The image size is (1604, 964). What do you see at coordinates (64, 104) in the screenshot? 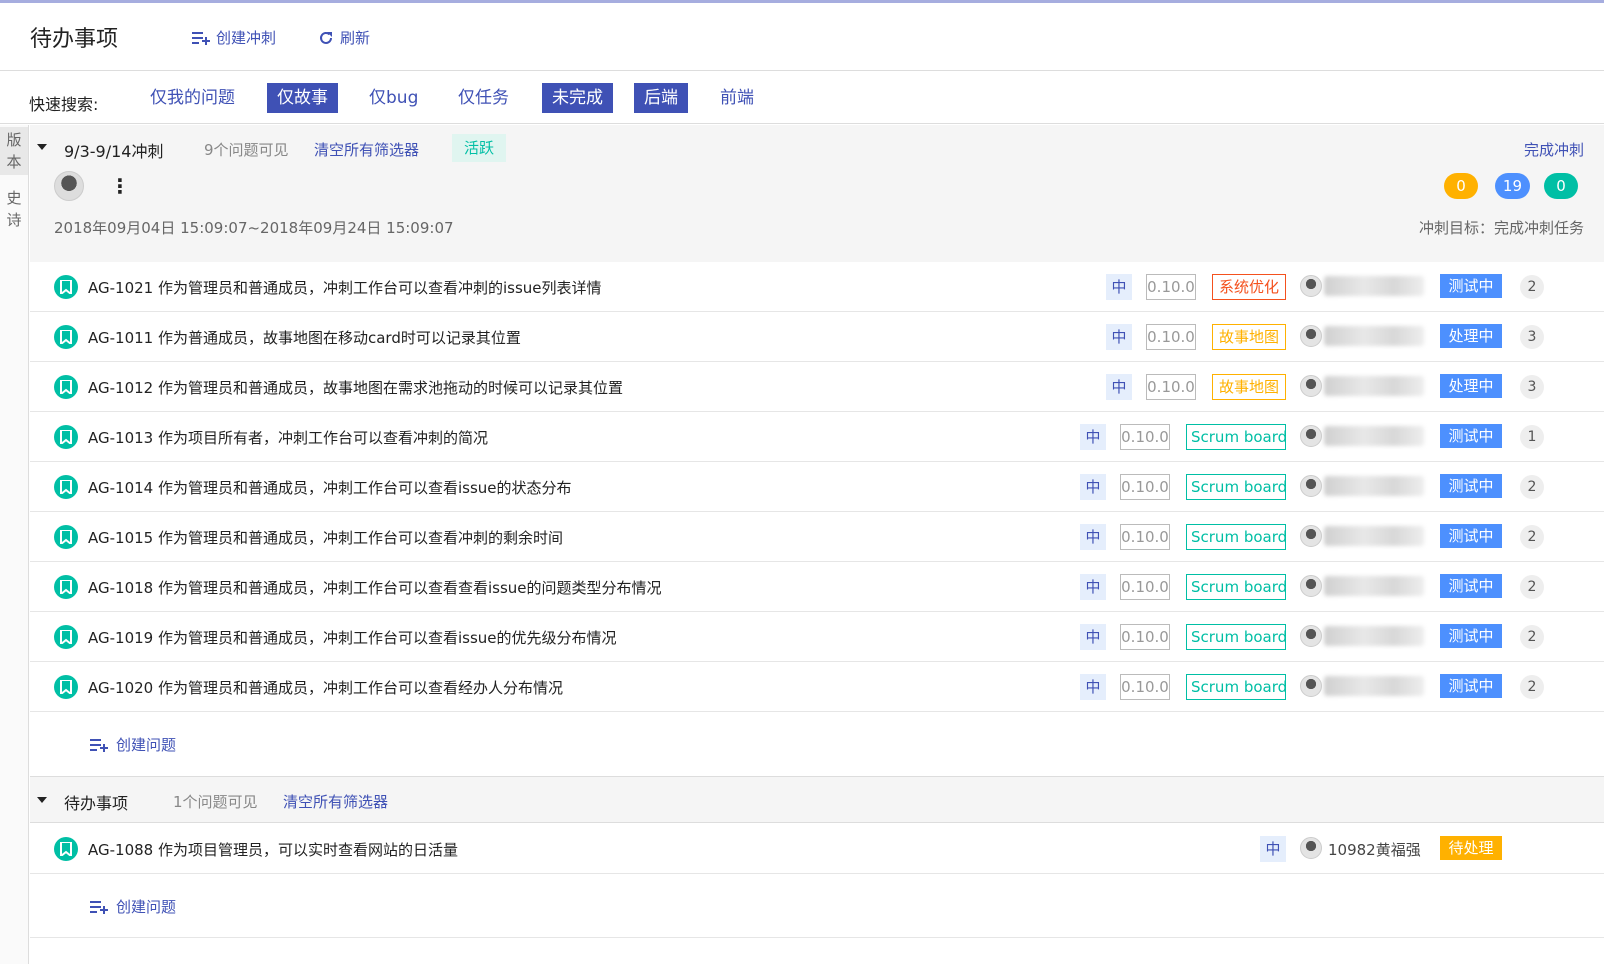
I see `quick-search-label: 快速搜索:` at bounding box center [64, 104].